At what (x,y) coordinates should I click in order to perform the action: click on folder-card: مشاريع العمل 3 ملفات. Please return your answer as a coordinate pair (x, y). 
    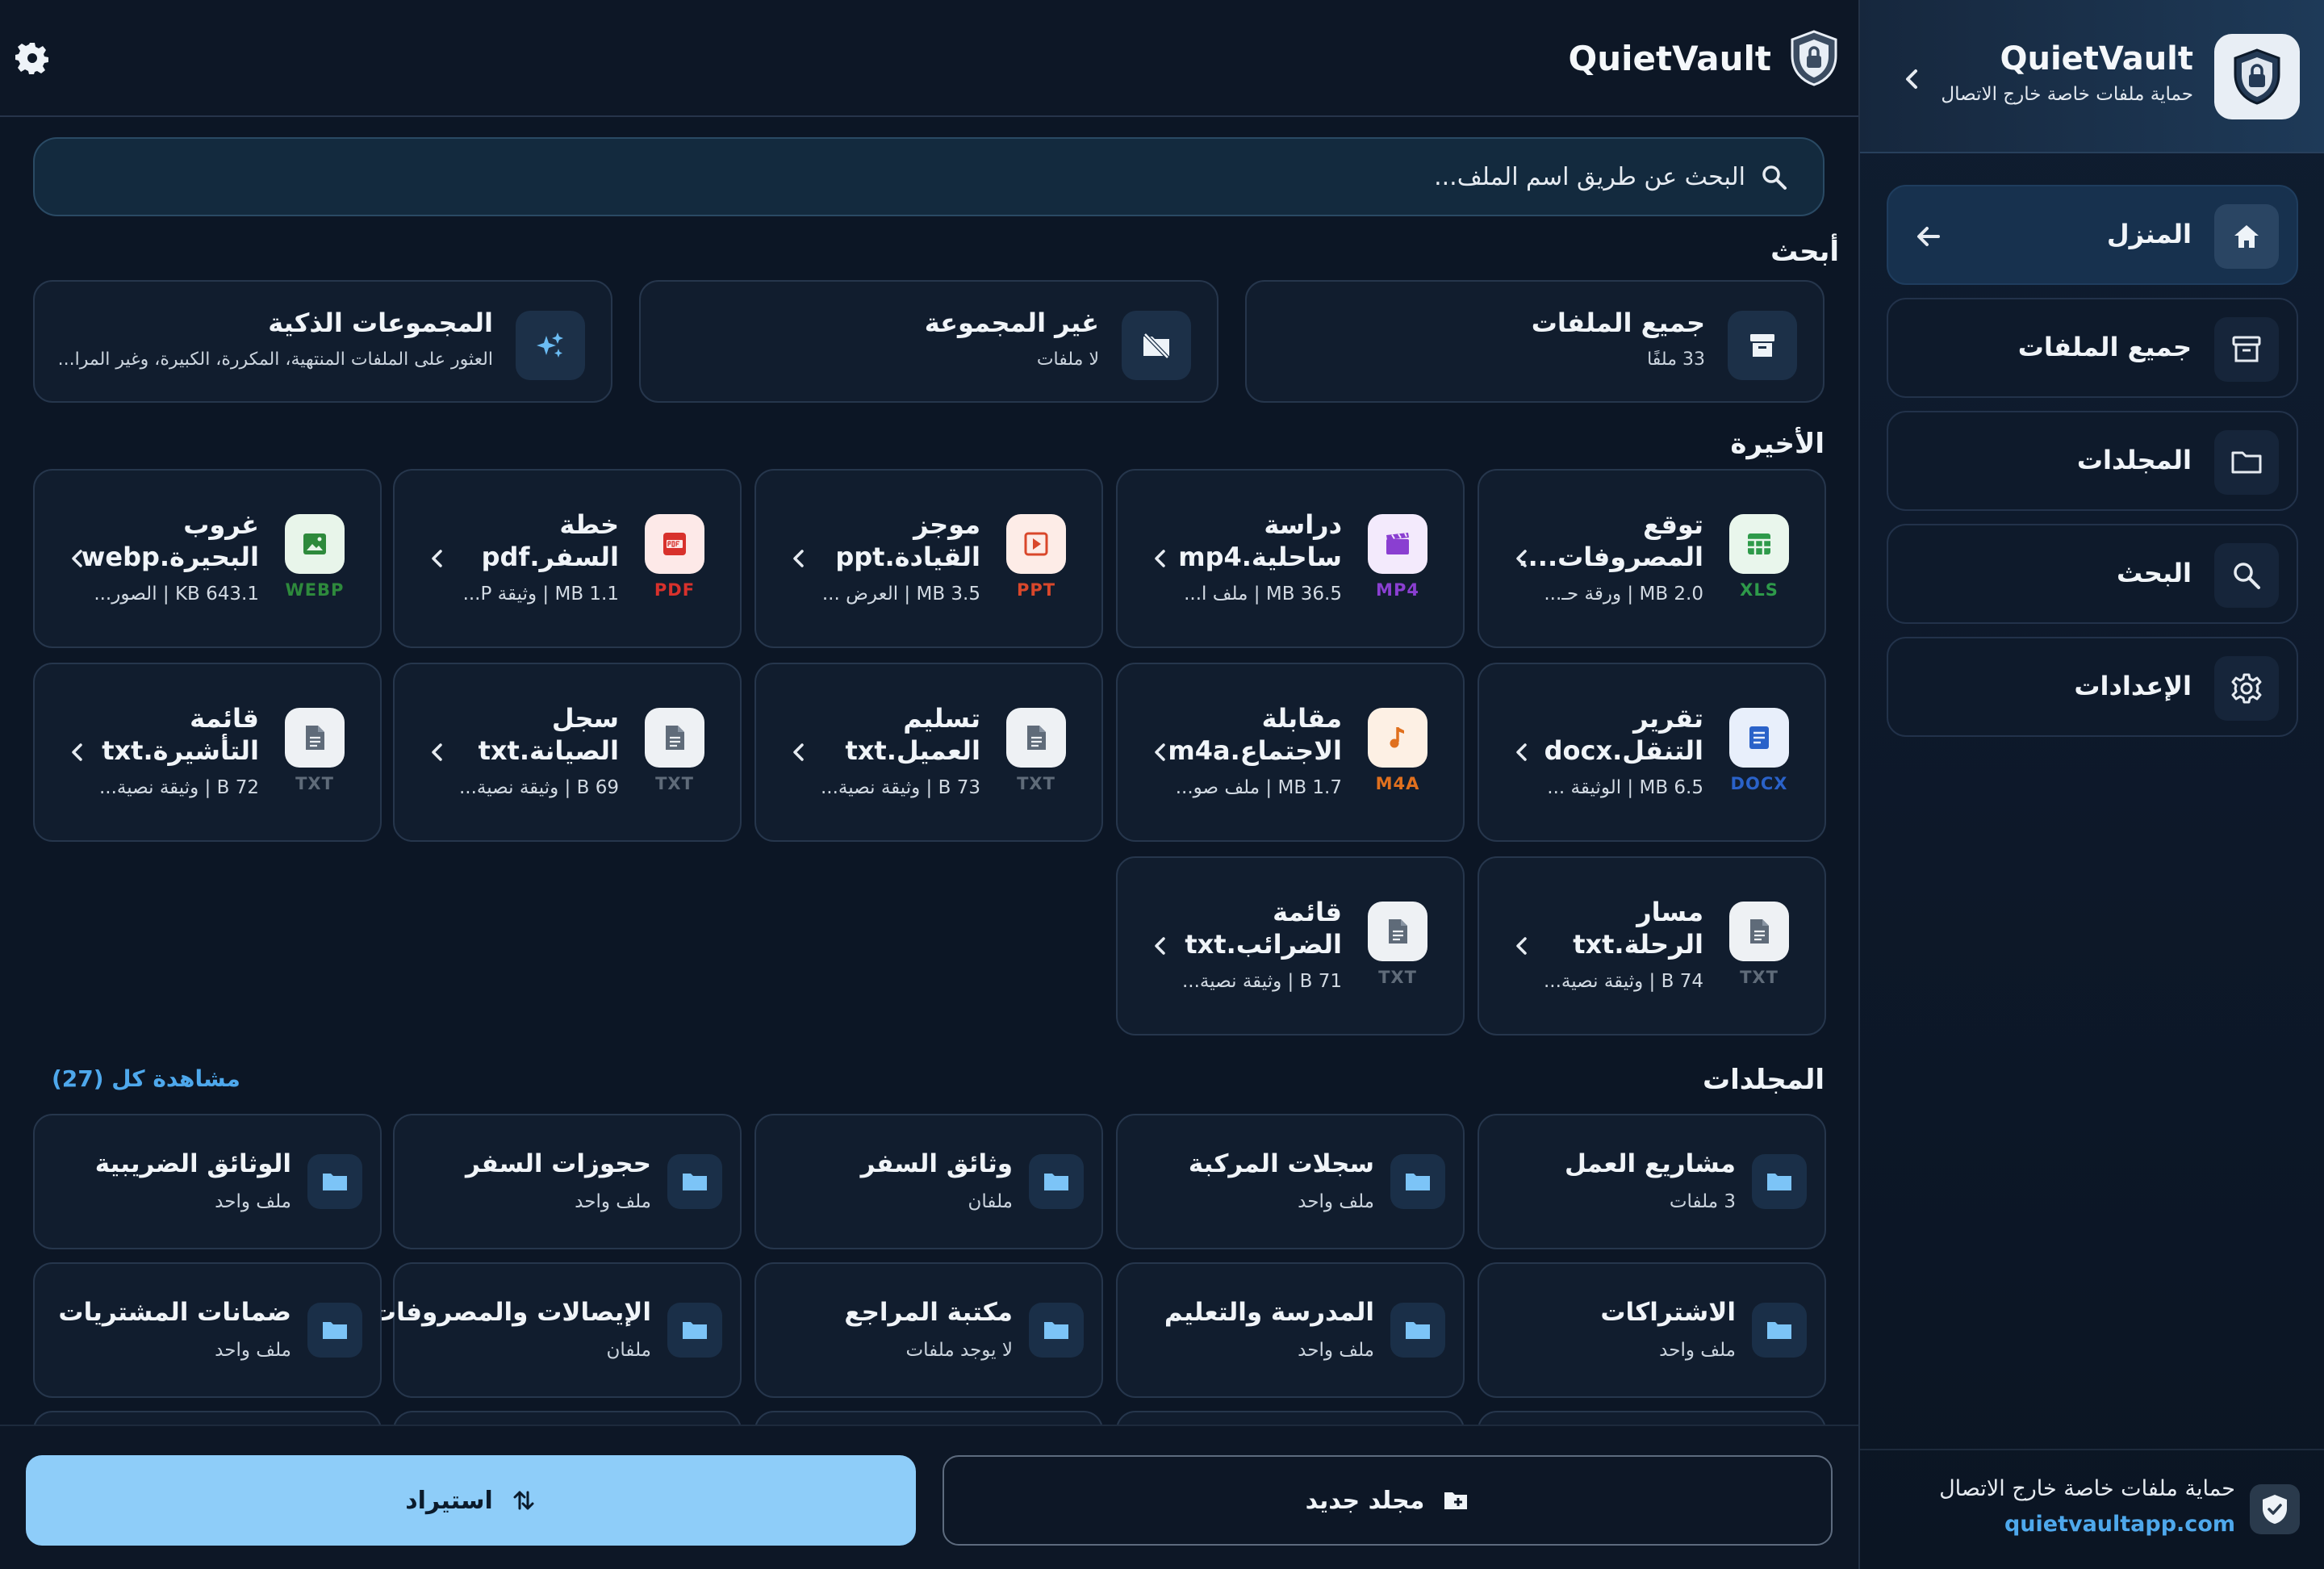
    Looking at the image, I should click on (1652, 1182).